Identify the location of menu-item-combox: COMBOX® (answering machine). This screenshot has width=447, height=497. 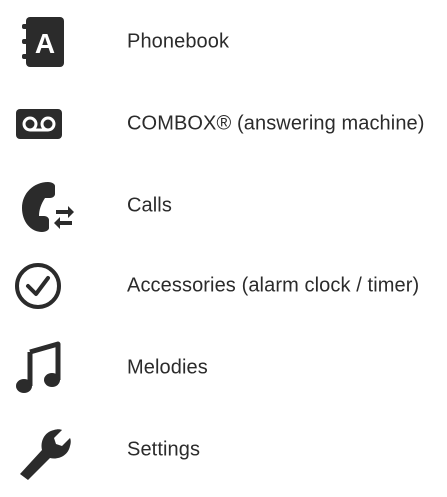
(223, 124).